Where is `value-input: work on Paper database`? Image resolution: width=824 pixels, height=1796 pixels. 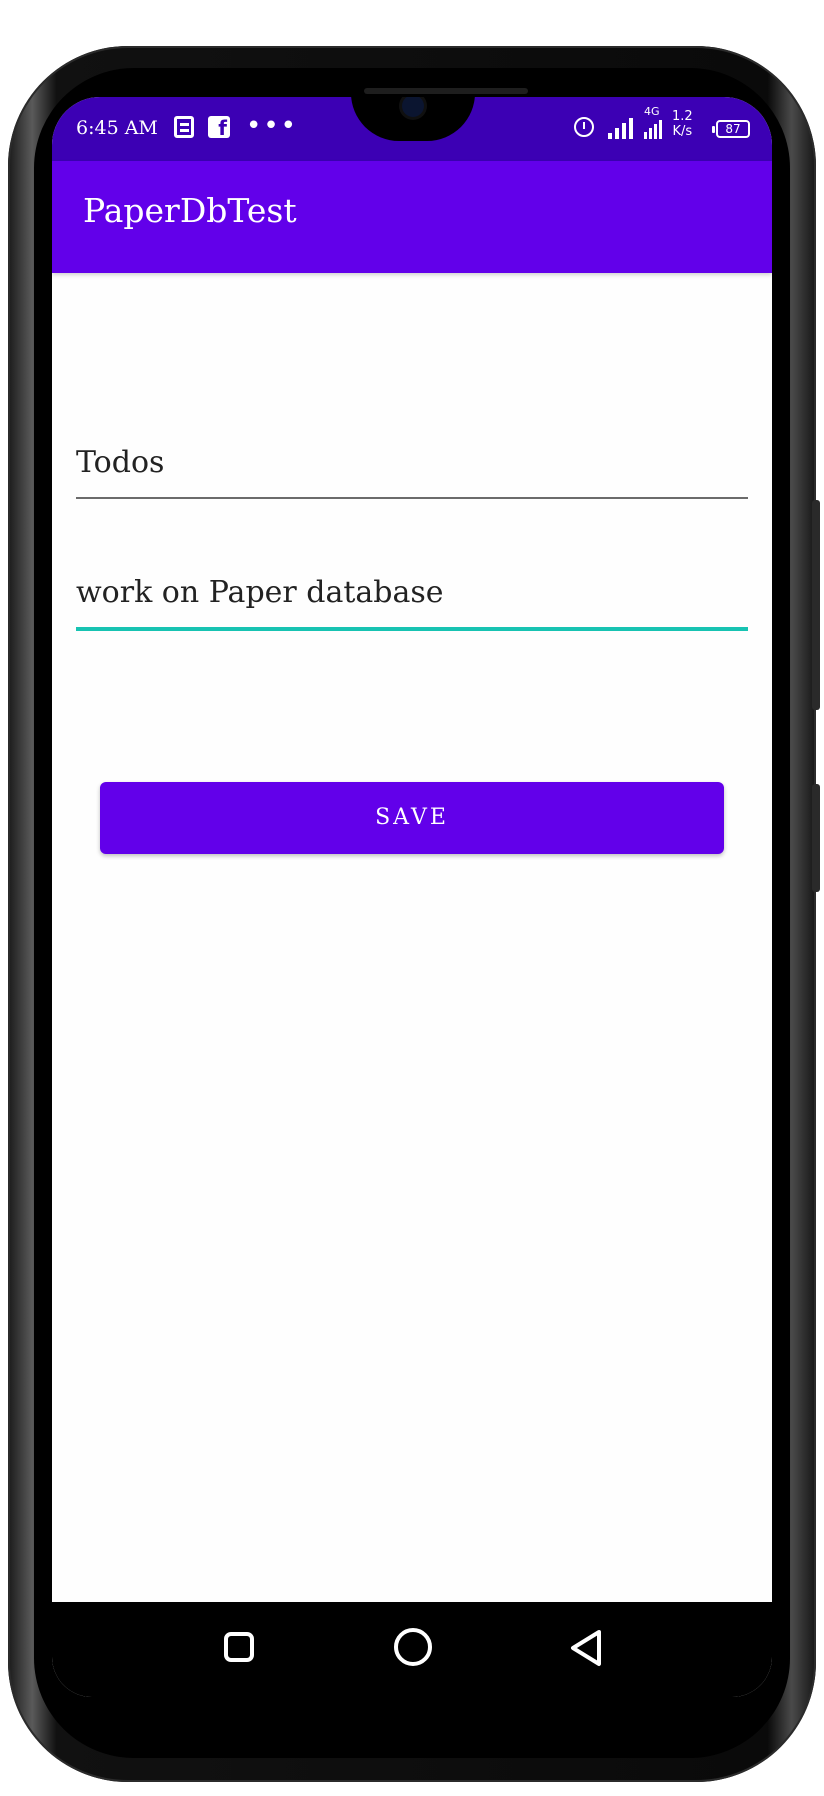
value-input: work on Paper database is located at coordinates (412, 600).